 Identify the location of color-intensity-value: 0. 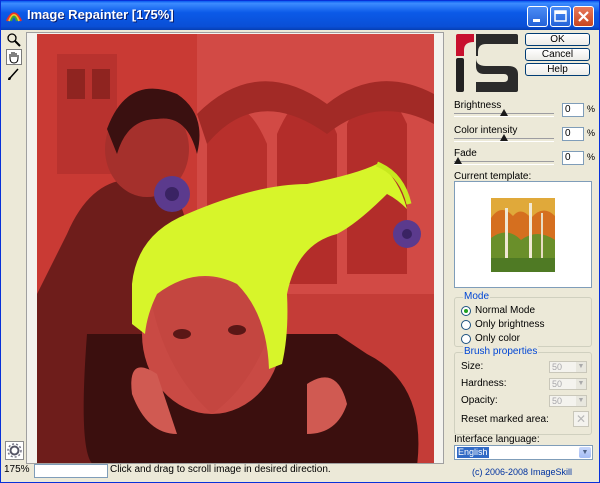
(573, 134).